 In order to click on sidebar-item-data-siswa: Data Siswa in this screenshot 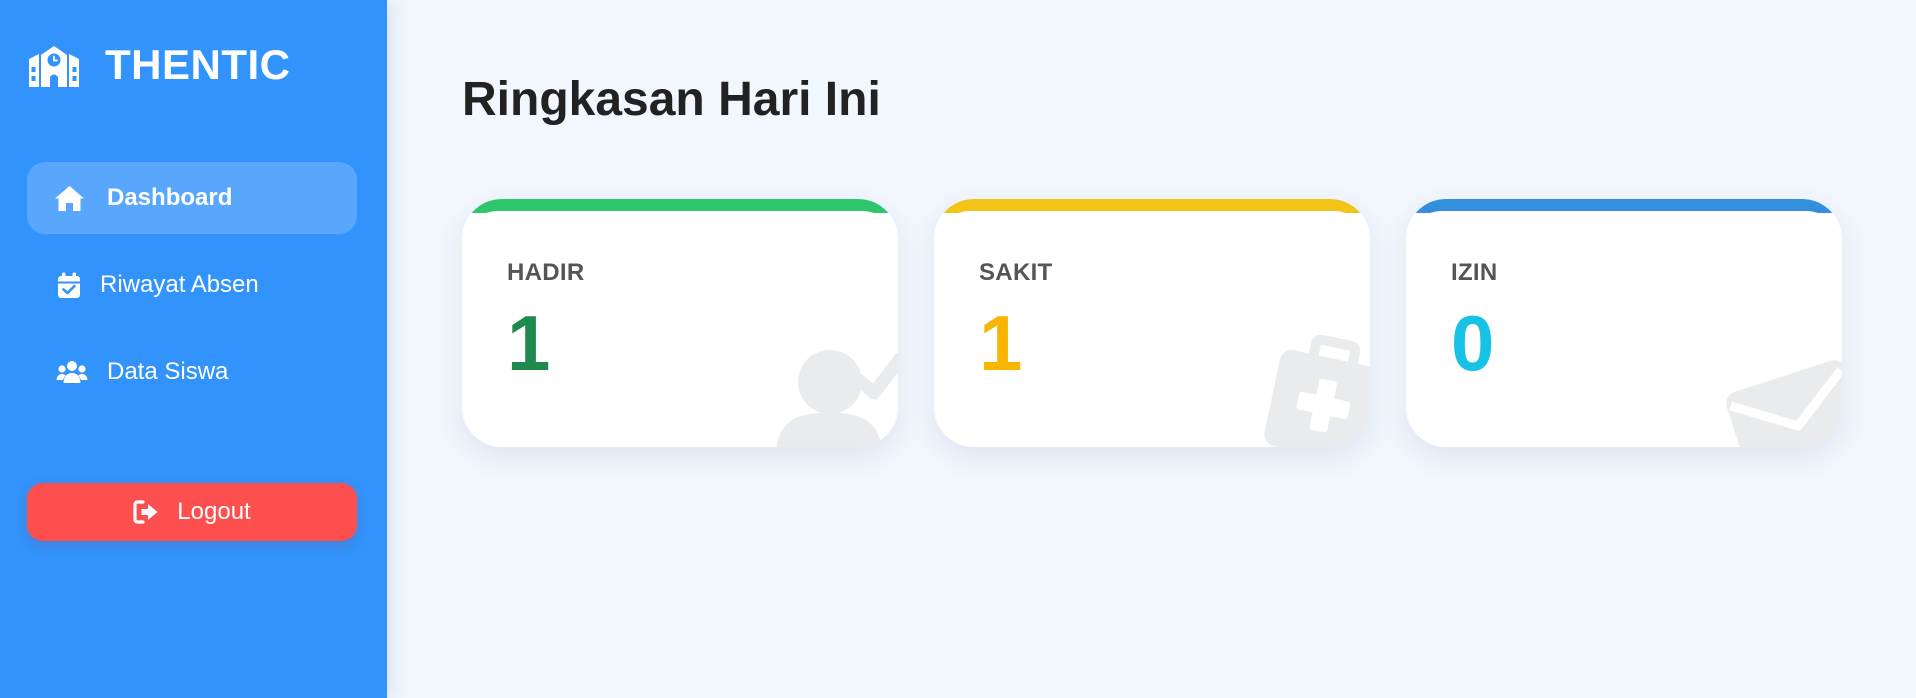, I will do `click(192, 372)`.